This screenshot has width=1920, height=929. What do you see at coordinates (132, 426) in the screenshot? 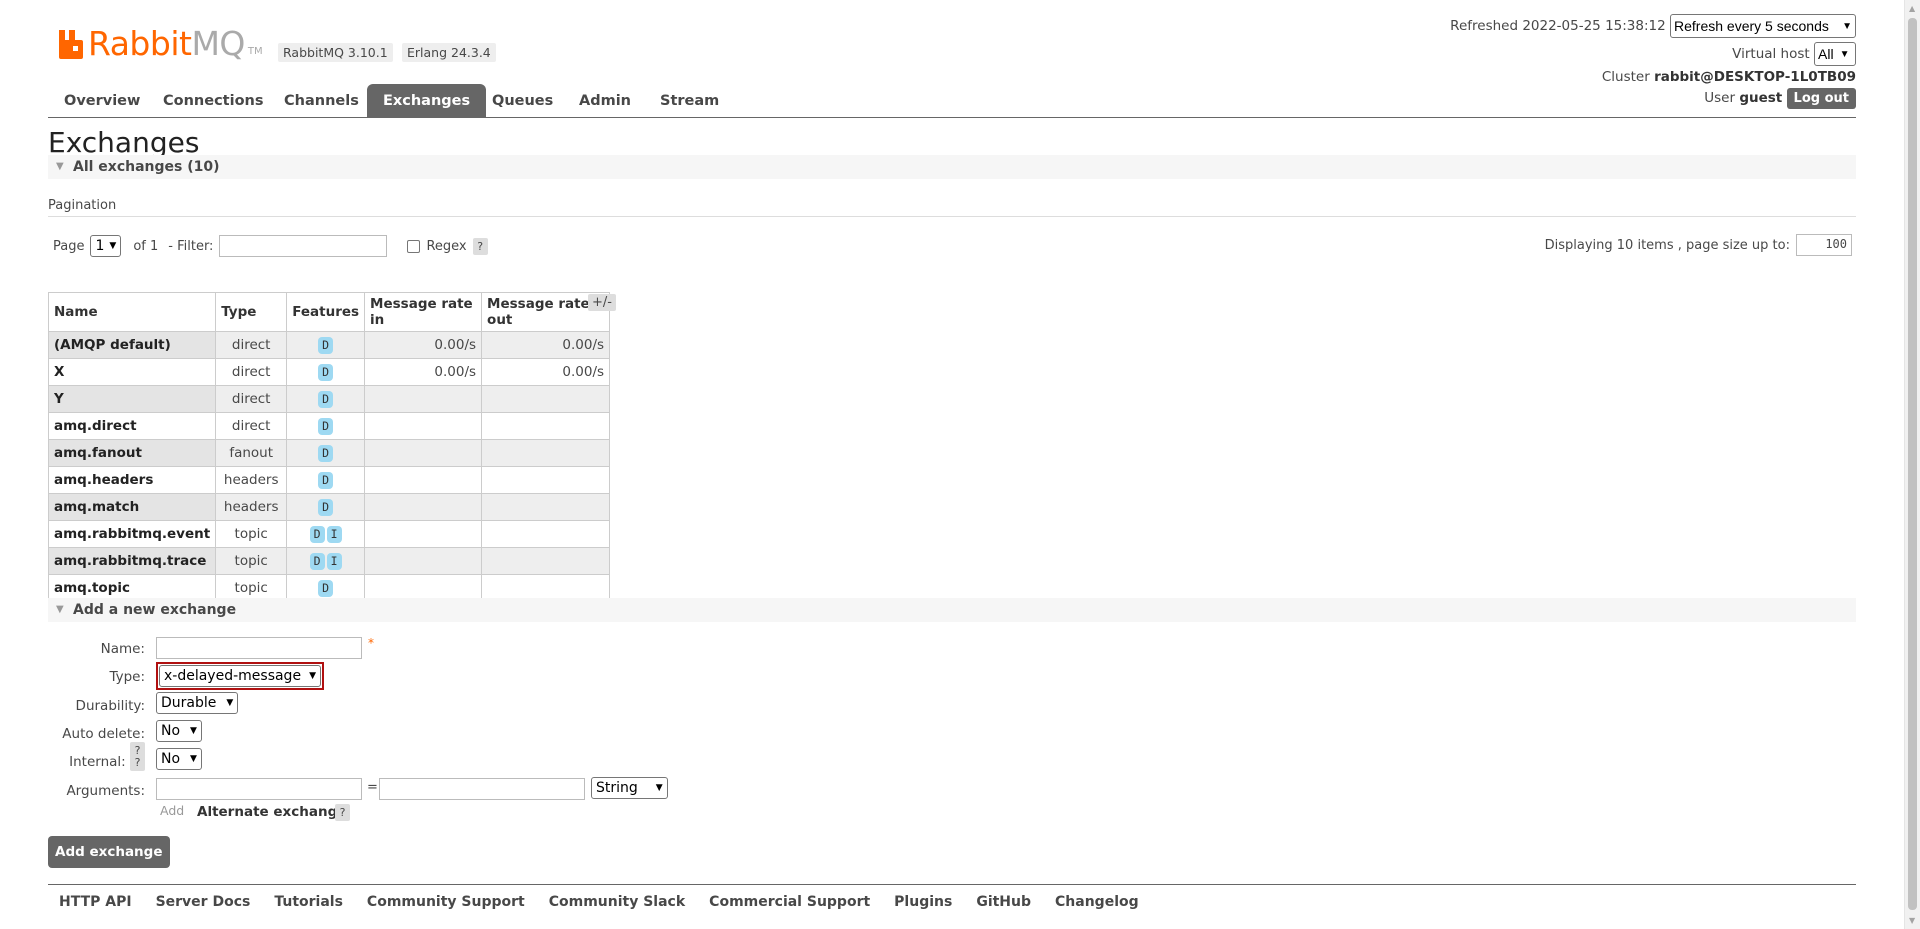
I see `exchange-name-cell: amq.direct` at bounding box center [132, 426].